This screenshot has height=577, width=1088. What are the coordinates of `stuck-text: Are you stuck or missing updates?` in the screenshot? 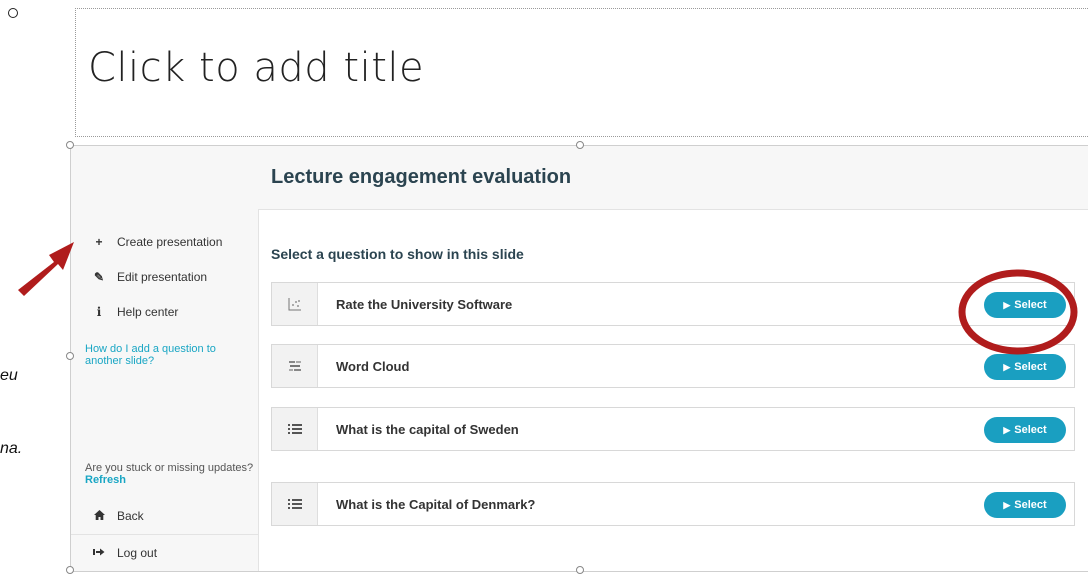 It's located at (169, 468).